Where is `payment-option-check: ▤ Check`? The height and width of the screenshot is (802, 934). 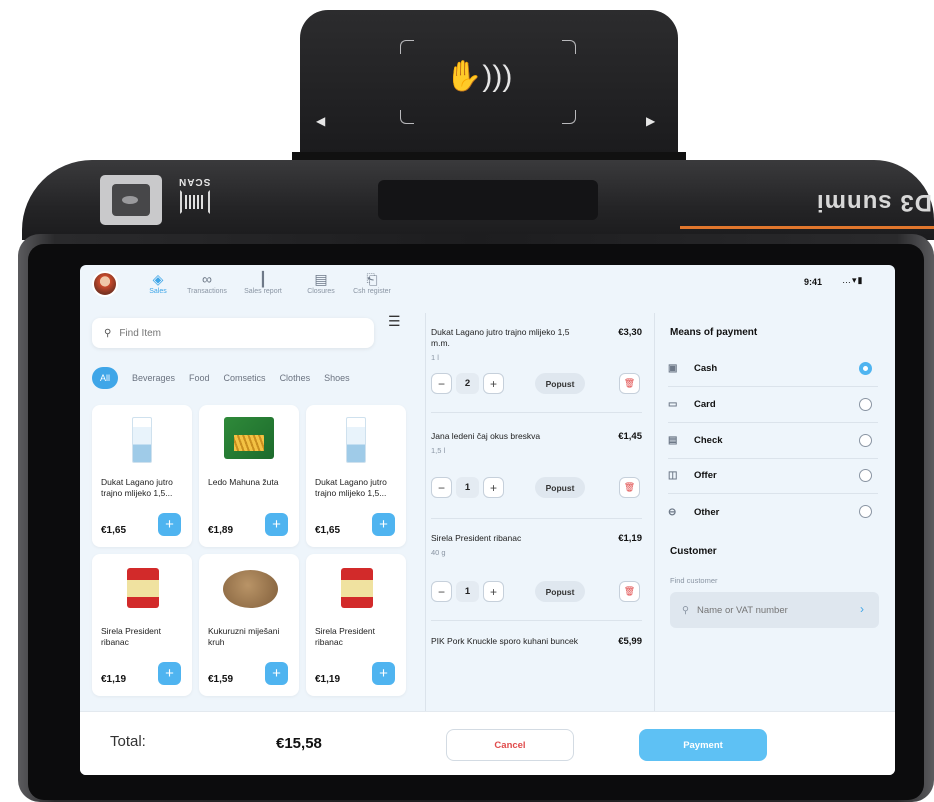
payment-option-check: ▤ Check is located at coordinates (773, 441).